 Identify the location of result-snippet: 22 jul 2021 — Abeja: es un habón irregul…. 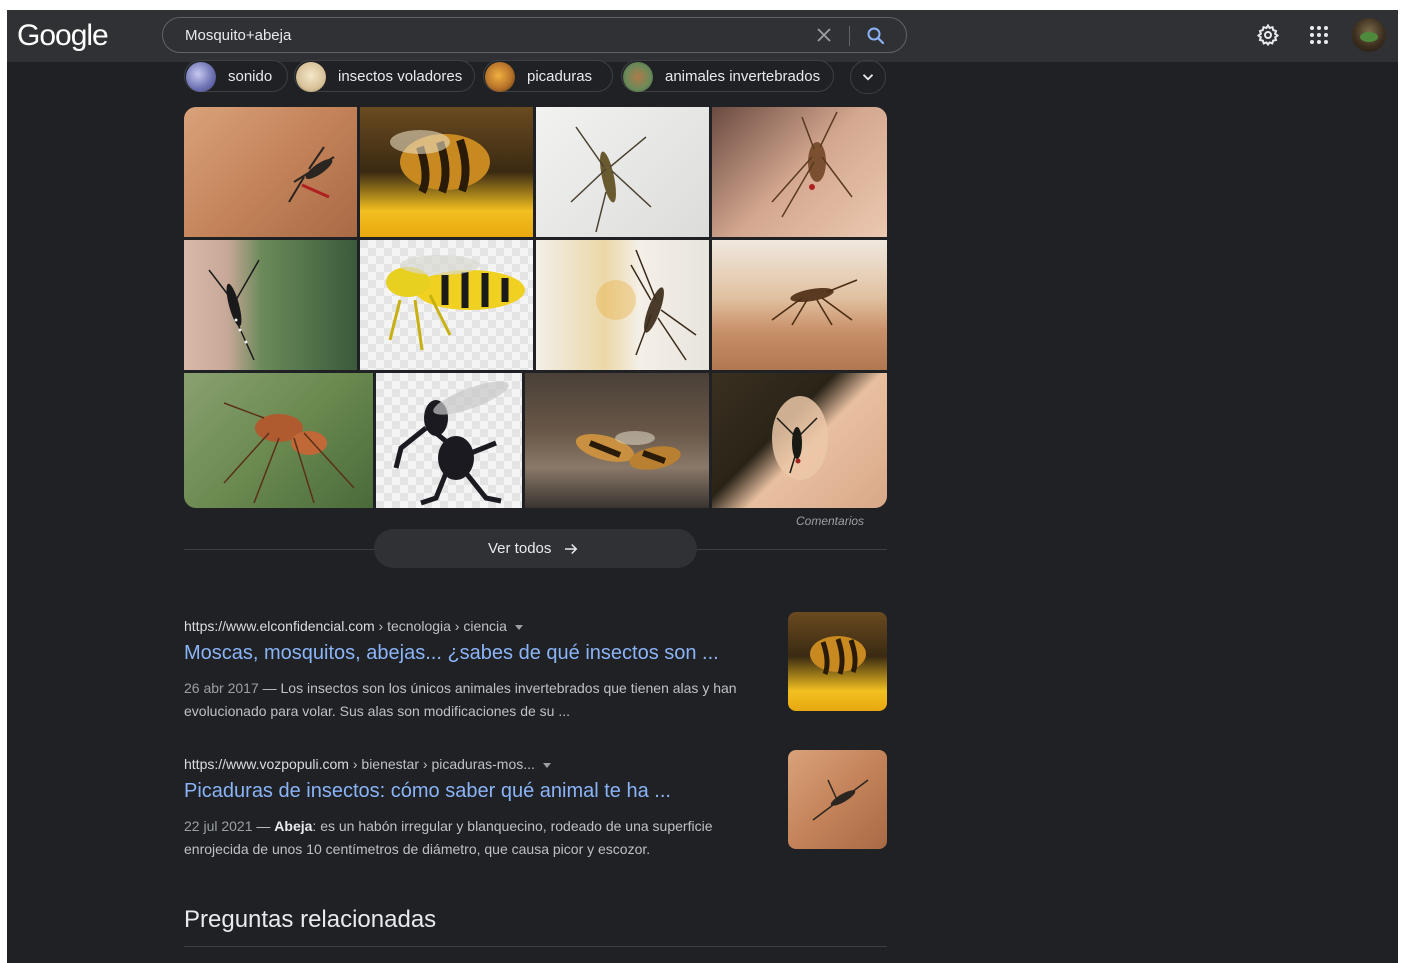
(476, 838).